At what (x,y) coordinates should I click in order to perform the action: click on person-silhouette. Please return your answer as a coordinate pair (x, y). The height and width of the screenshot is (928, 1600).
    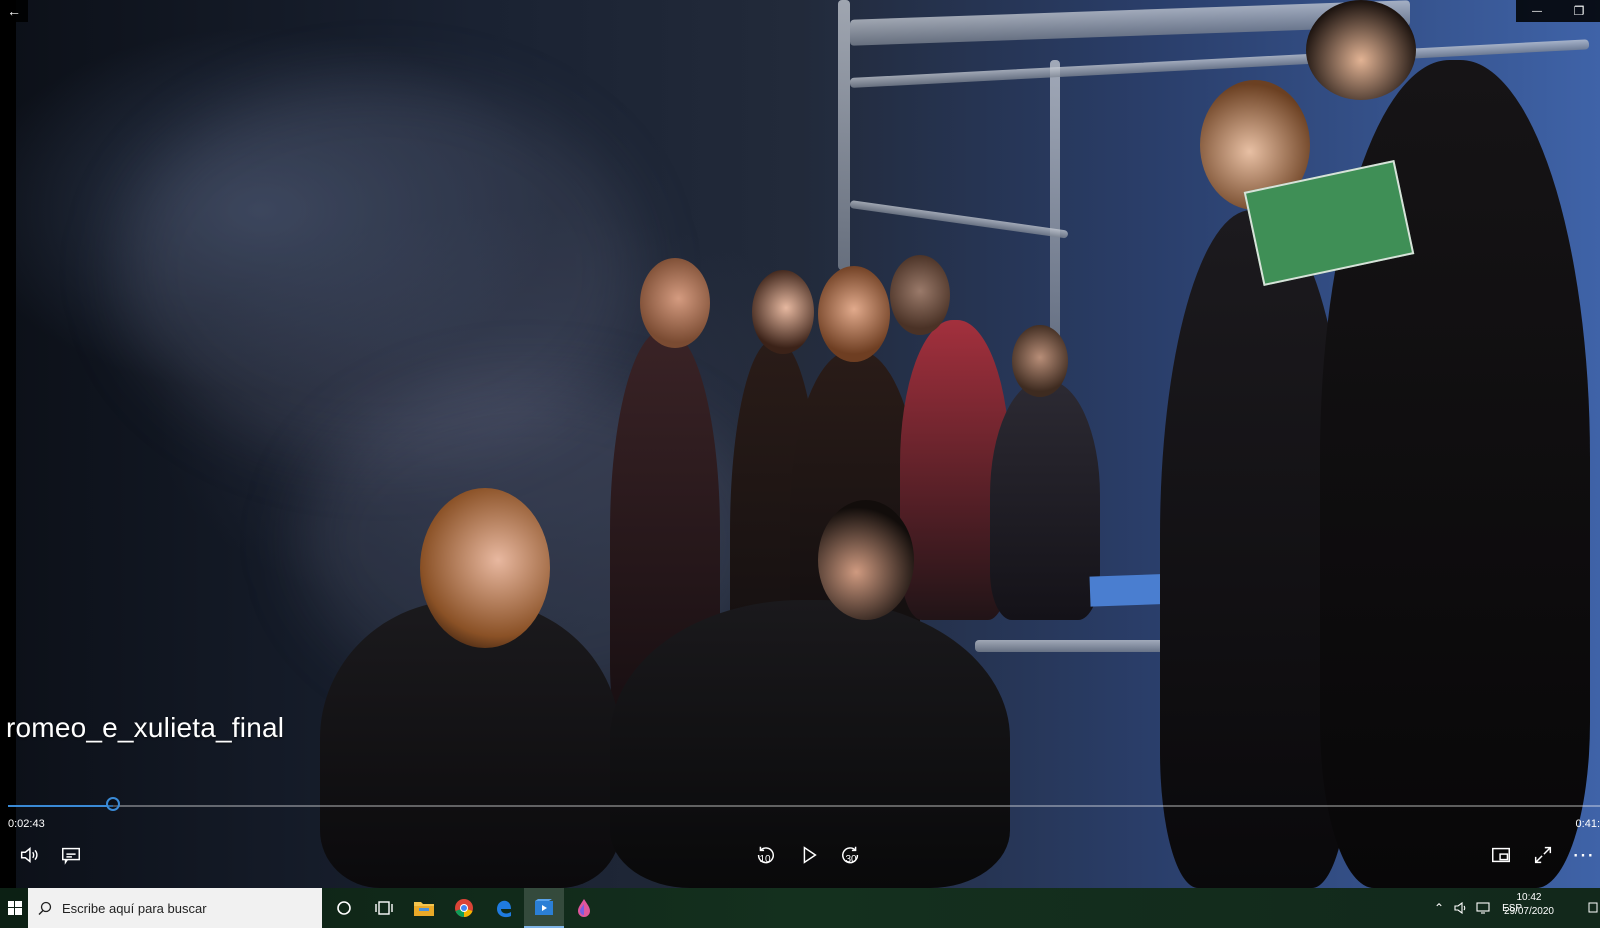
    Looking at the image, I should click on (1045, 500).